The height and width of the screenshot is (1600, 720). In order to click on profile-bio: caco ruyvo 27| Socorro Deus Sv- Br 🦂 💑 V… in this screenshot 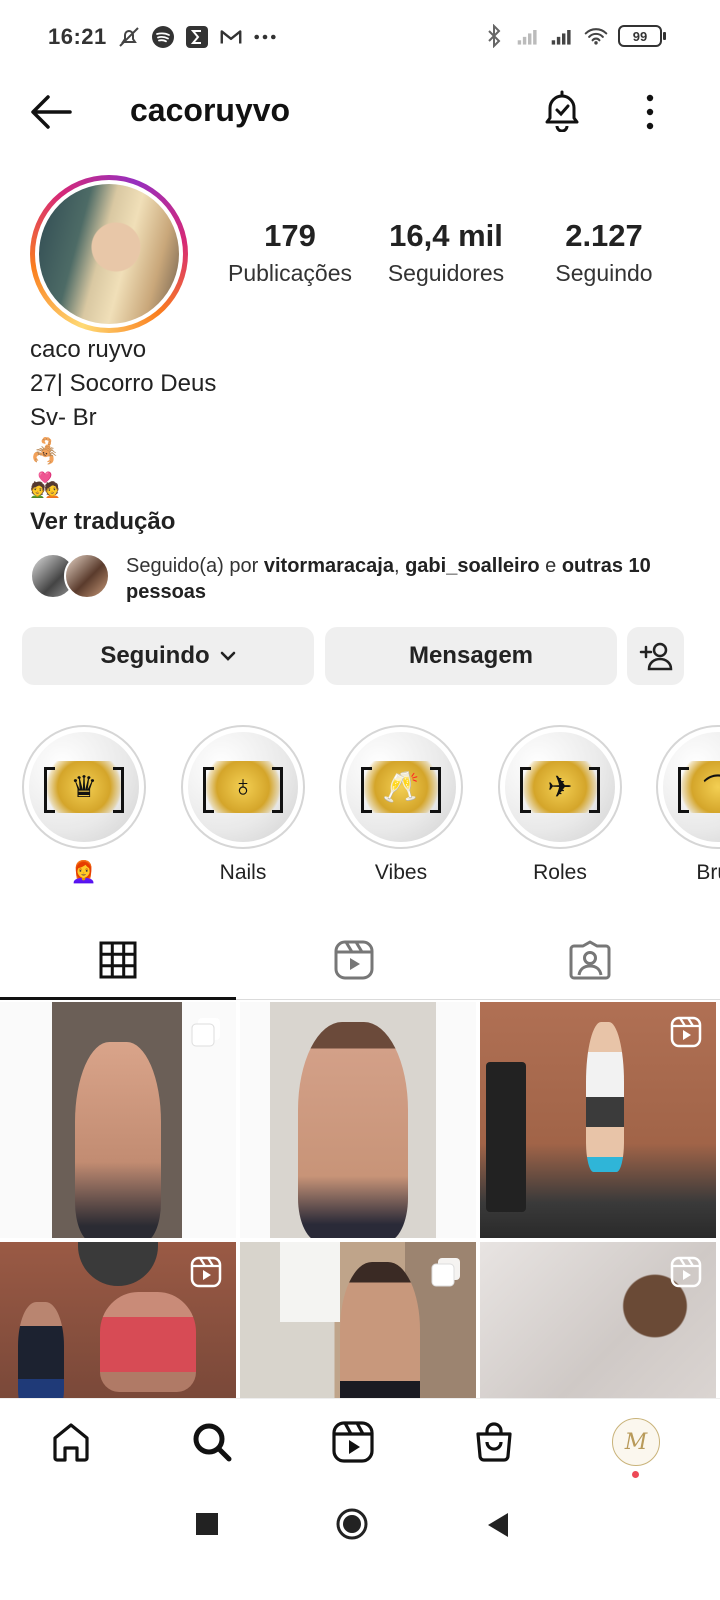, I will do `click(360, 436)`.